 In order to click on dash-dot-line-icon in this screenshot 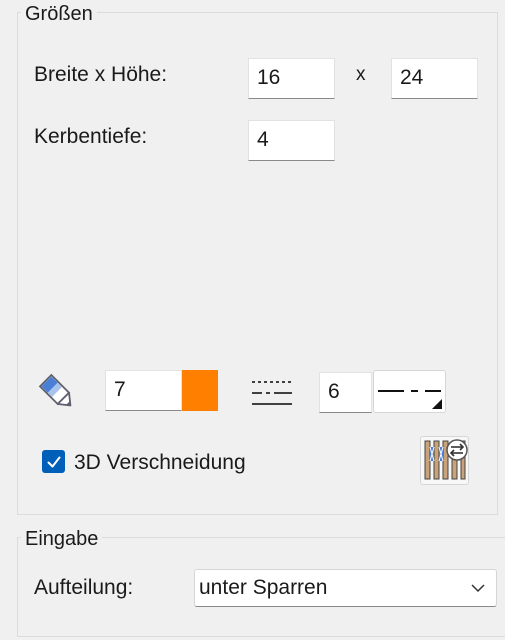, I will do `click(410, 399)`.